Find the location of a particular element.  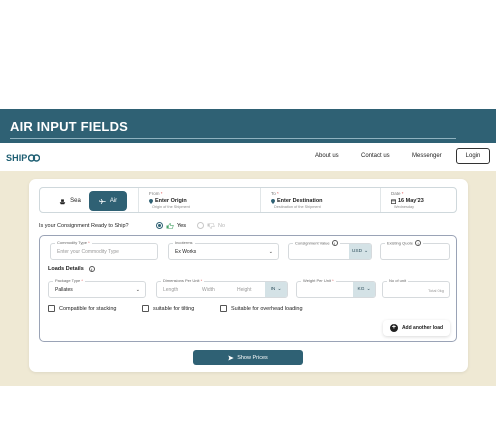

date-weekday: Wednesday is located at coordinates (404, 207).